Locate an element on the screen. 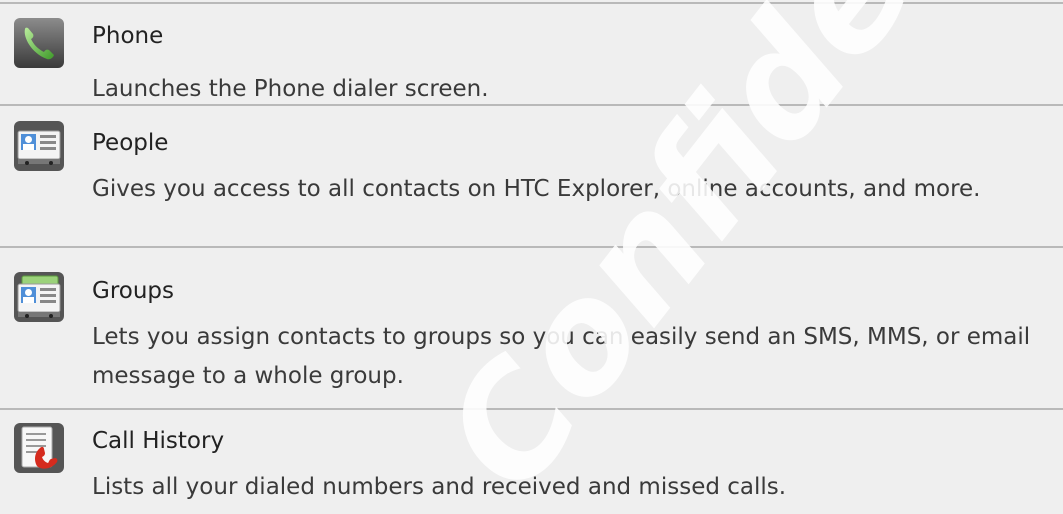 This screenshot has width=1063, height=514. groups-icon is located at coordinates (39, 297).